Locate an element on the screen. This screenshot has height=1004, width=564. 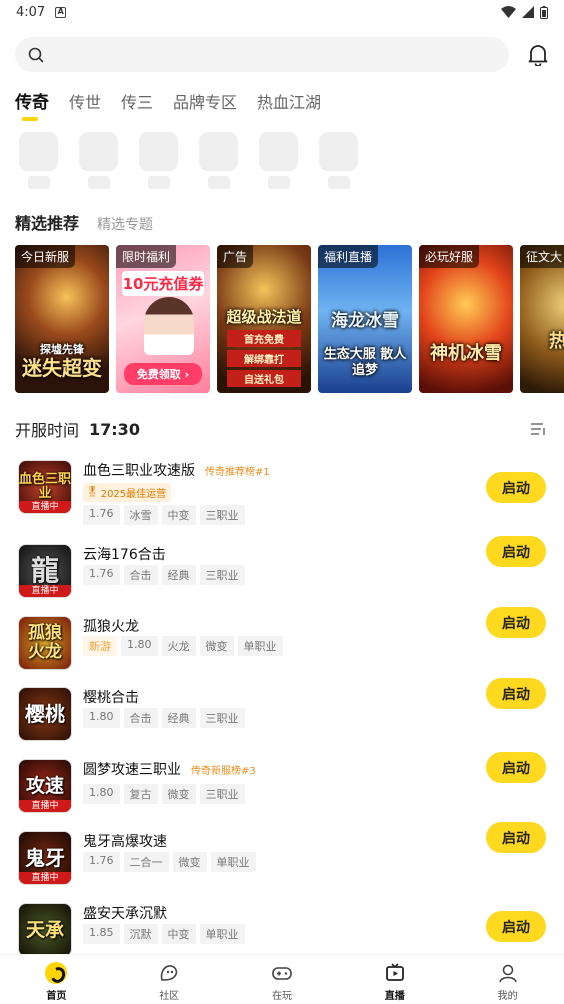
game-icon: 龍 直播中 is located at coordinates (45, 571).